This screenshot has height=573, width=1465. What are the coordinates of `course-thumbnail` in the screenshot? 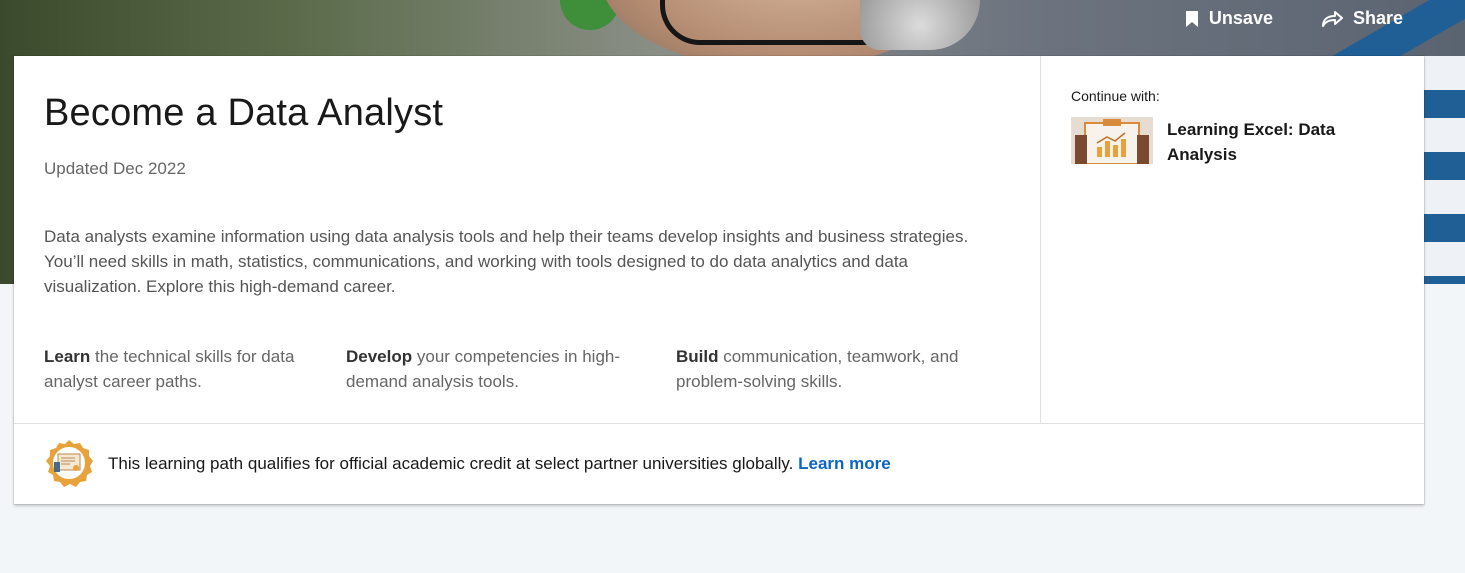 It's located at (1112, 140).